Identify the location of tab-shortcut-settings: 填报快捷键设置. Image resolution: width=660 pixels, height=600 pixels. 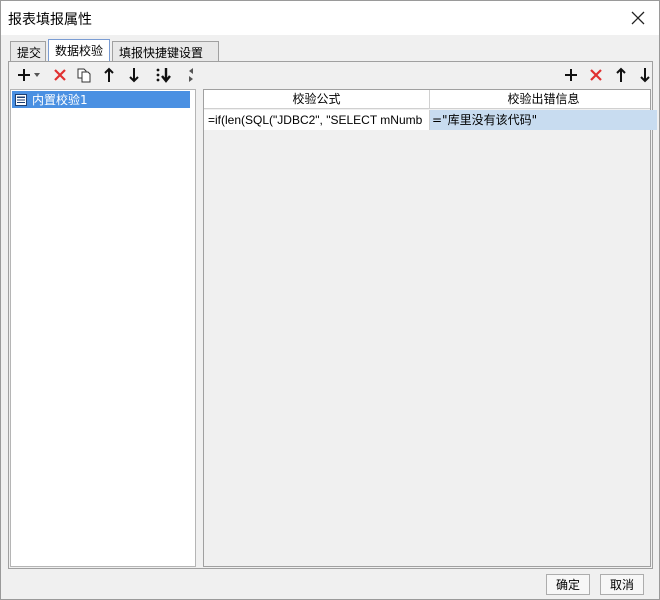
(165, 51).